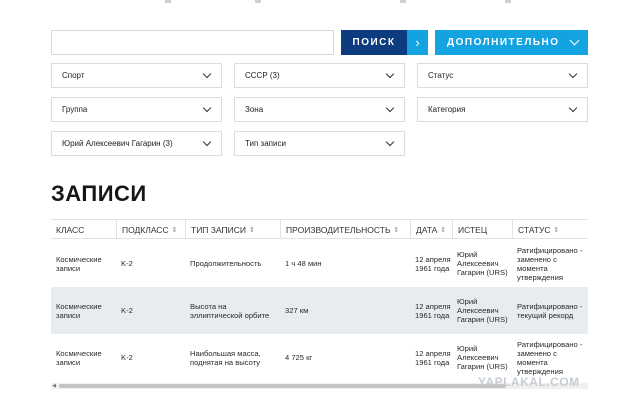 The height and width of the screenshot is (413, 640). Describe the element at coordinates (303, 263) in the screenshot. I see `cell-performance: 1 ч 48 мин` at that location.